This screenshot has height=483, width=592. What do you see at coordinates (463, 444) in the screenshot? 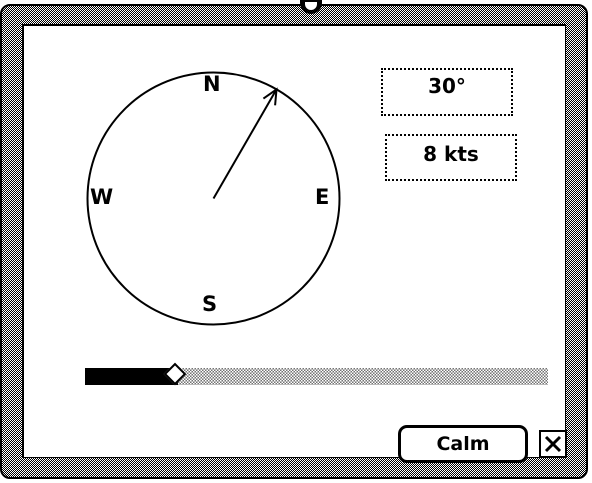
I see `calm-button: Calm` at bounding box center [463, 444].